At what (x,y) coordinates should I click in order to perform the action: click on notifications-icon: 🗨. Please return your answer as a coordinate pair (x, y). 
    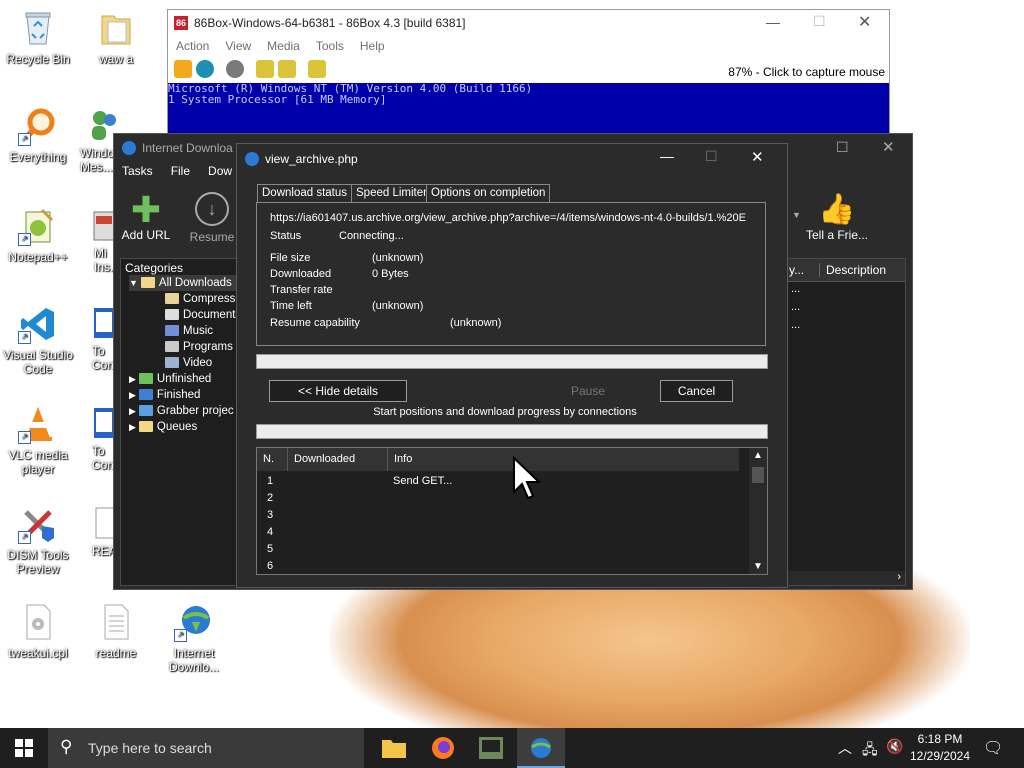
    Looking at the image, I should click on (993, 748).